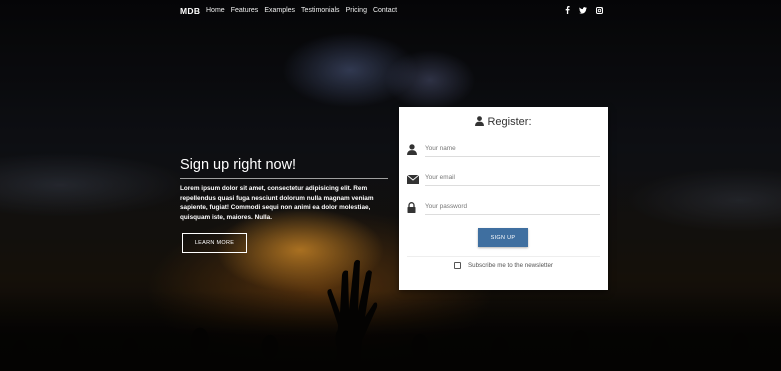 Image resolution: width=781 pixels, height=371 pixels. What do you see at coordinates (385, 10) in the screenshot?
I see `nav-link-contact: Contact` at bounding box center [385, 10].